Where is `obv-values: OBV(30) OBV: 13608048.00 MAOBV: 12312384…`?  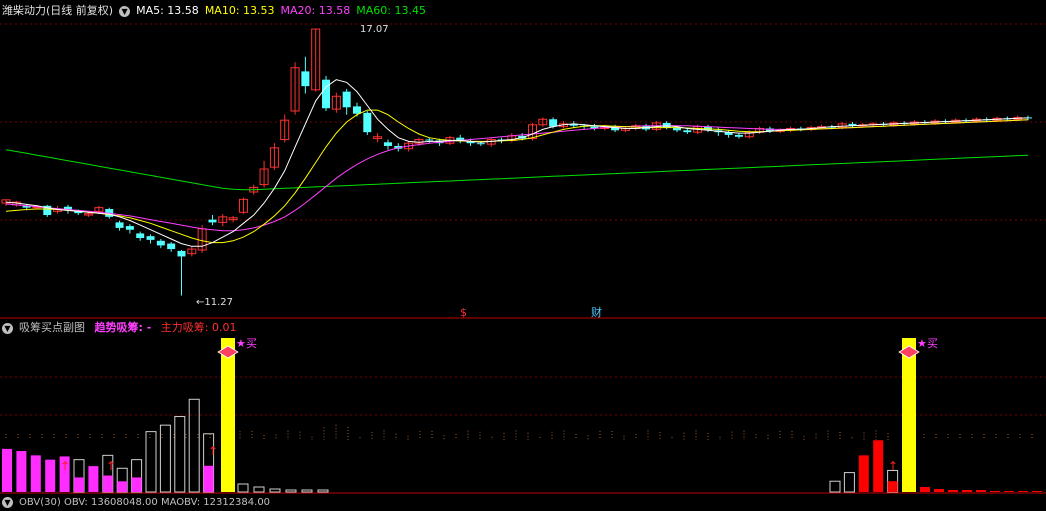 obv-values: OBV(30) OBV: 13608048.00 MAOBV: 12312384… is located at coordinates (145, 502).